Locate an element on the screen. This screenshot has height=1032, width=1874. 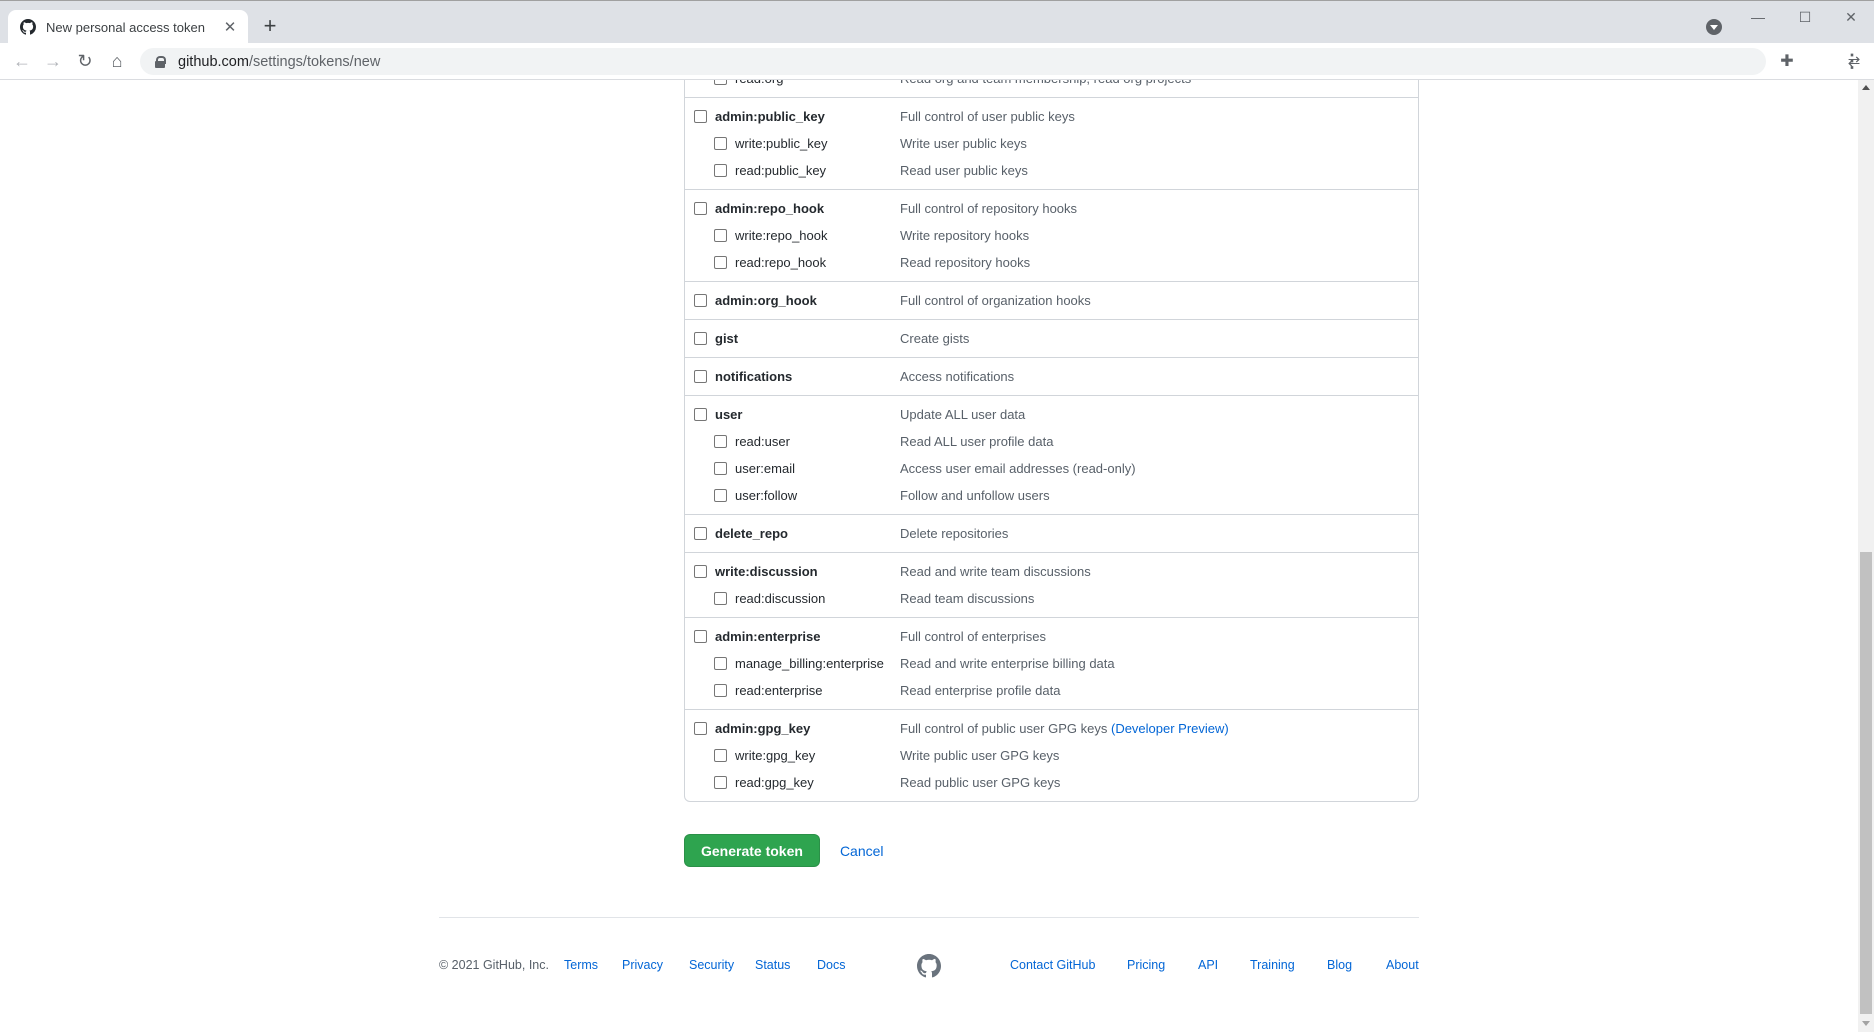
scope-name: read:enterprise is located at coordinates (779, 690).